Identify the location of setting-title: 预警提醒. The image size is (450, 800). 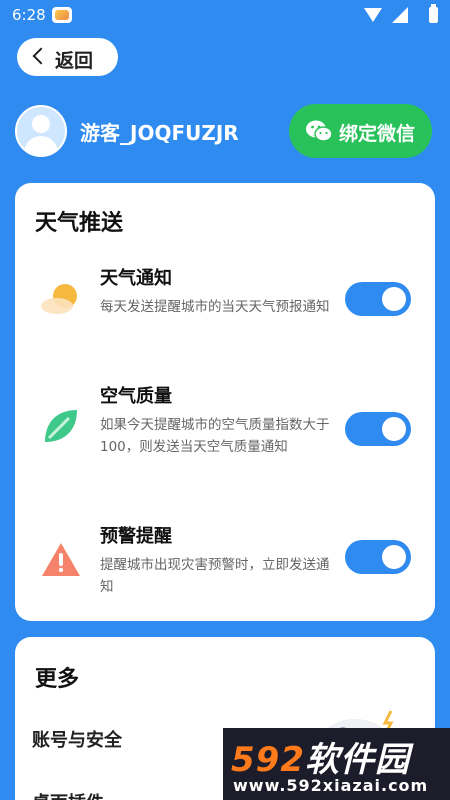
(136, 536).